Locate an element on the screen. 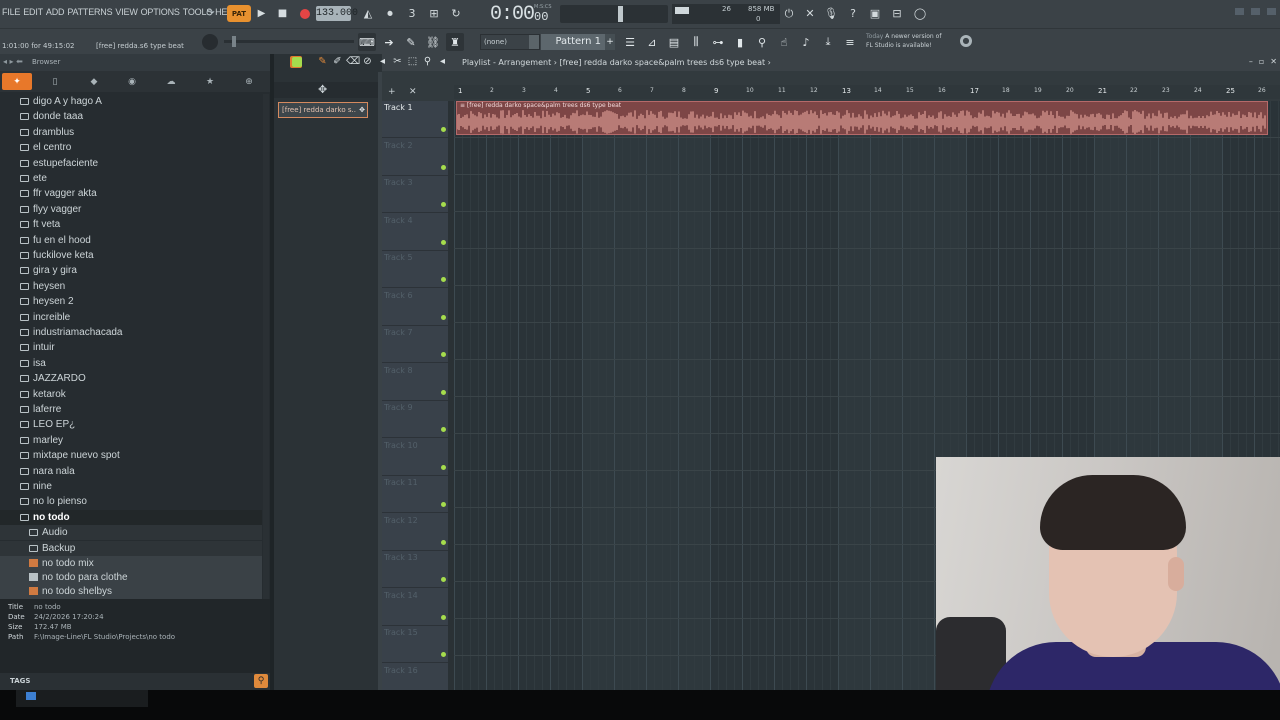 This screenshot has height=720, width=1280. browser-folder: isa is located at coordinates (131, 363).